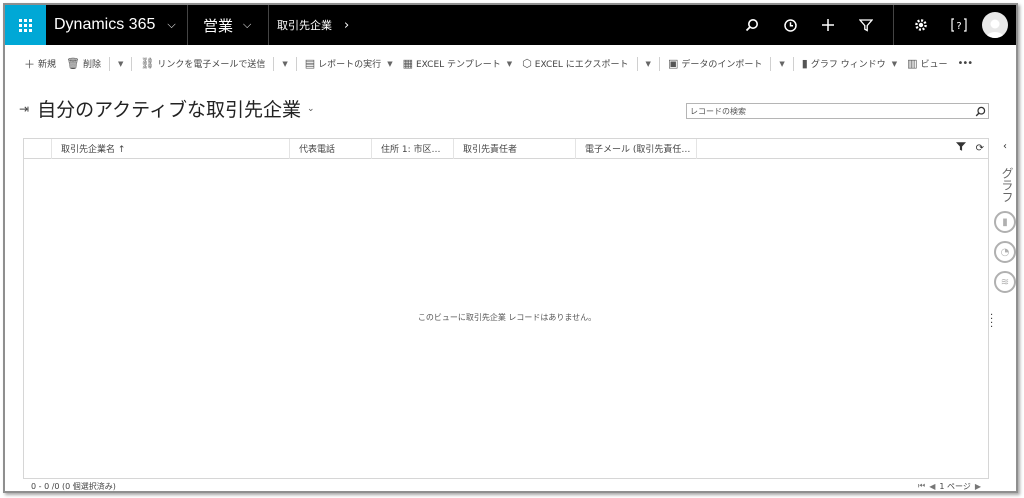  What do you see at coordinates (105, 24) in the screenshot?
I see `app-name: Dynamics 365` at bounding box center [105, 24].